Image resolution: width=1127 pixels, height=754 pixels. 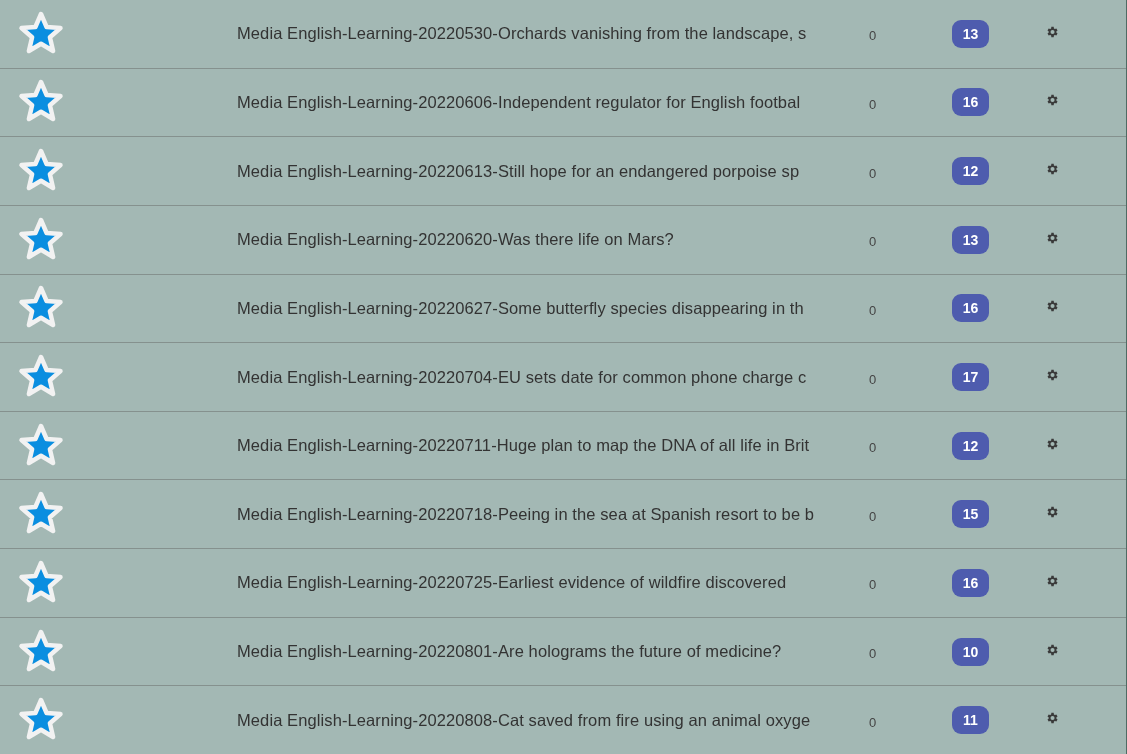 I want to click on deck-title: Media English-Learning-20220718-Peeing in the sea at Spanish resort to be b, so click(x=541, y=514).